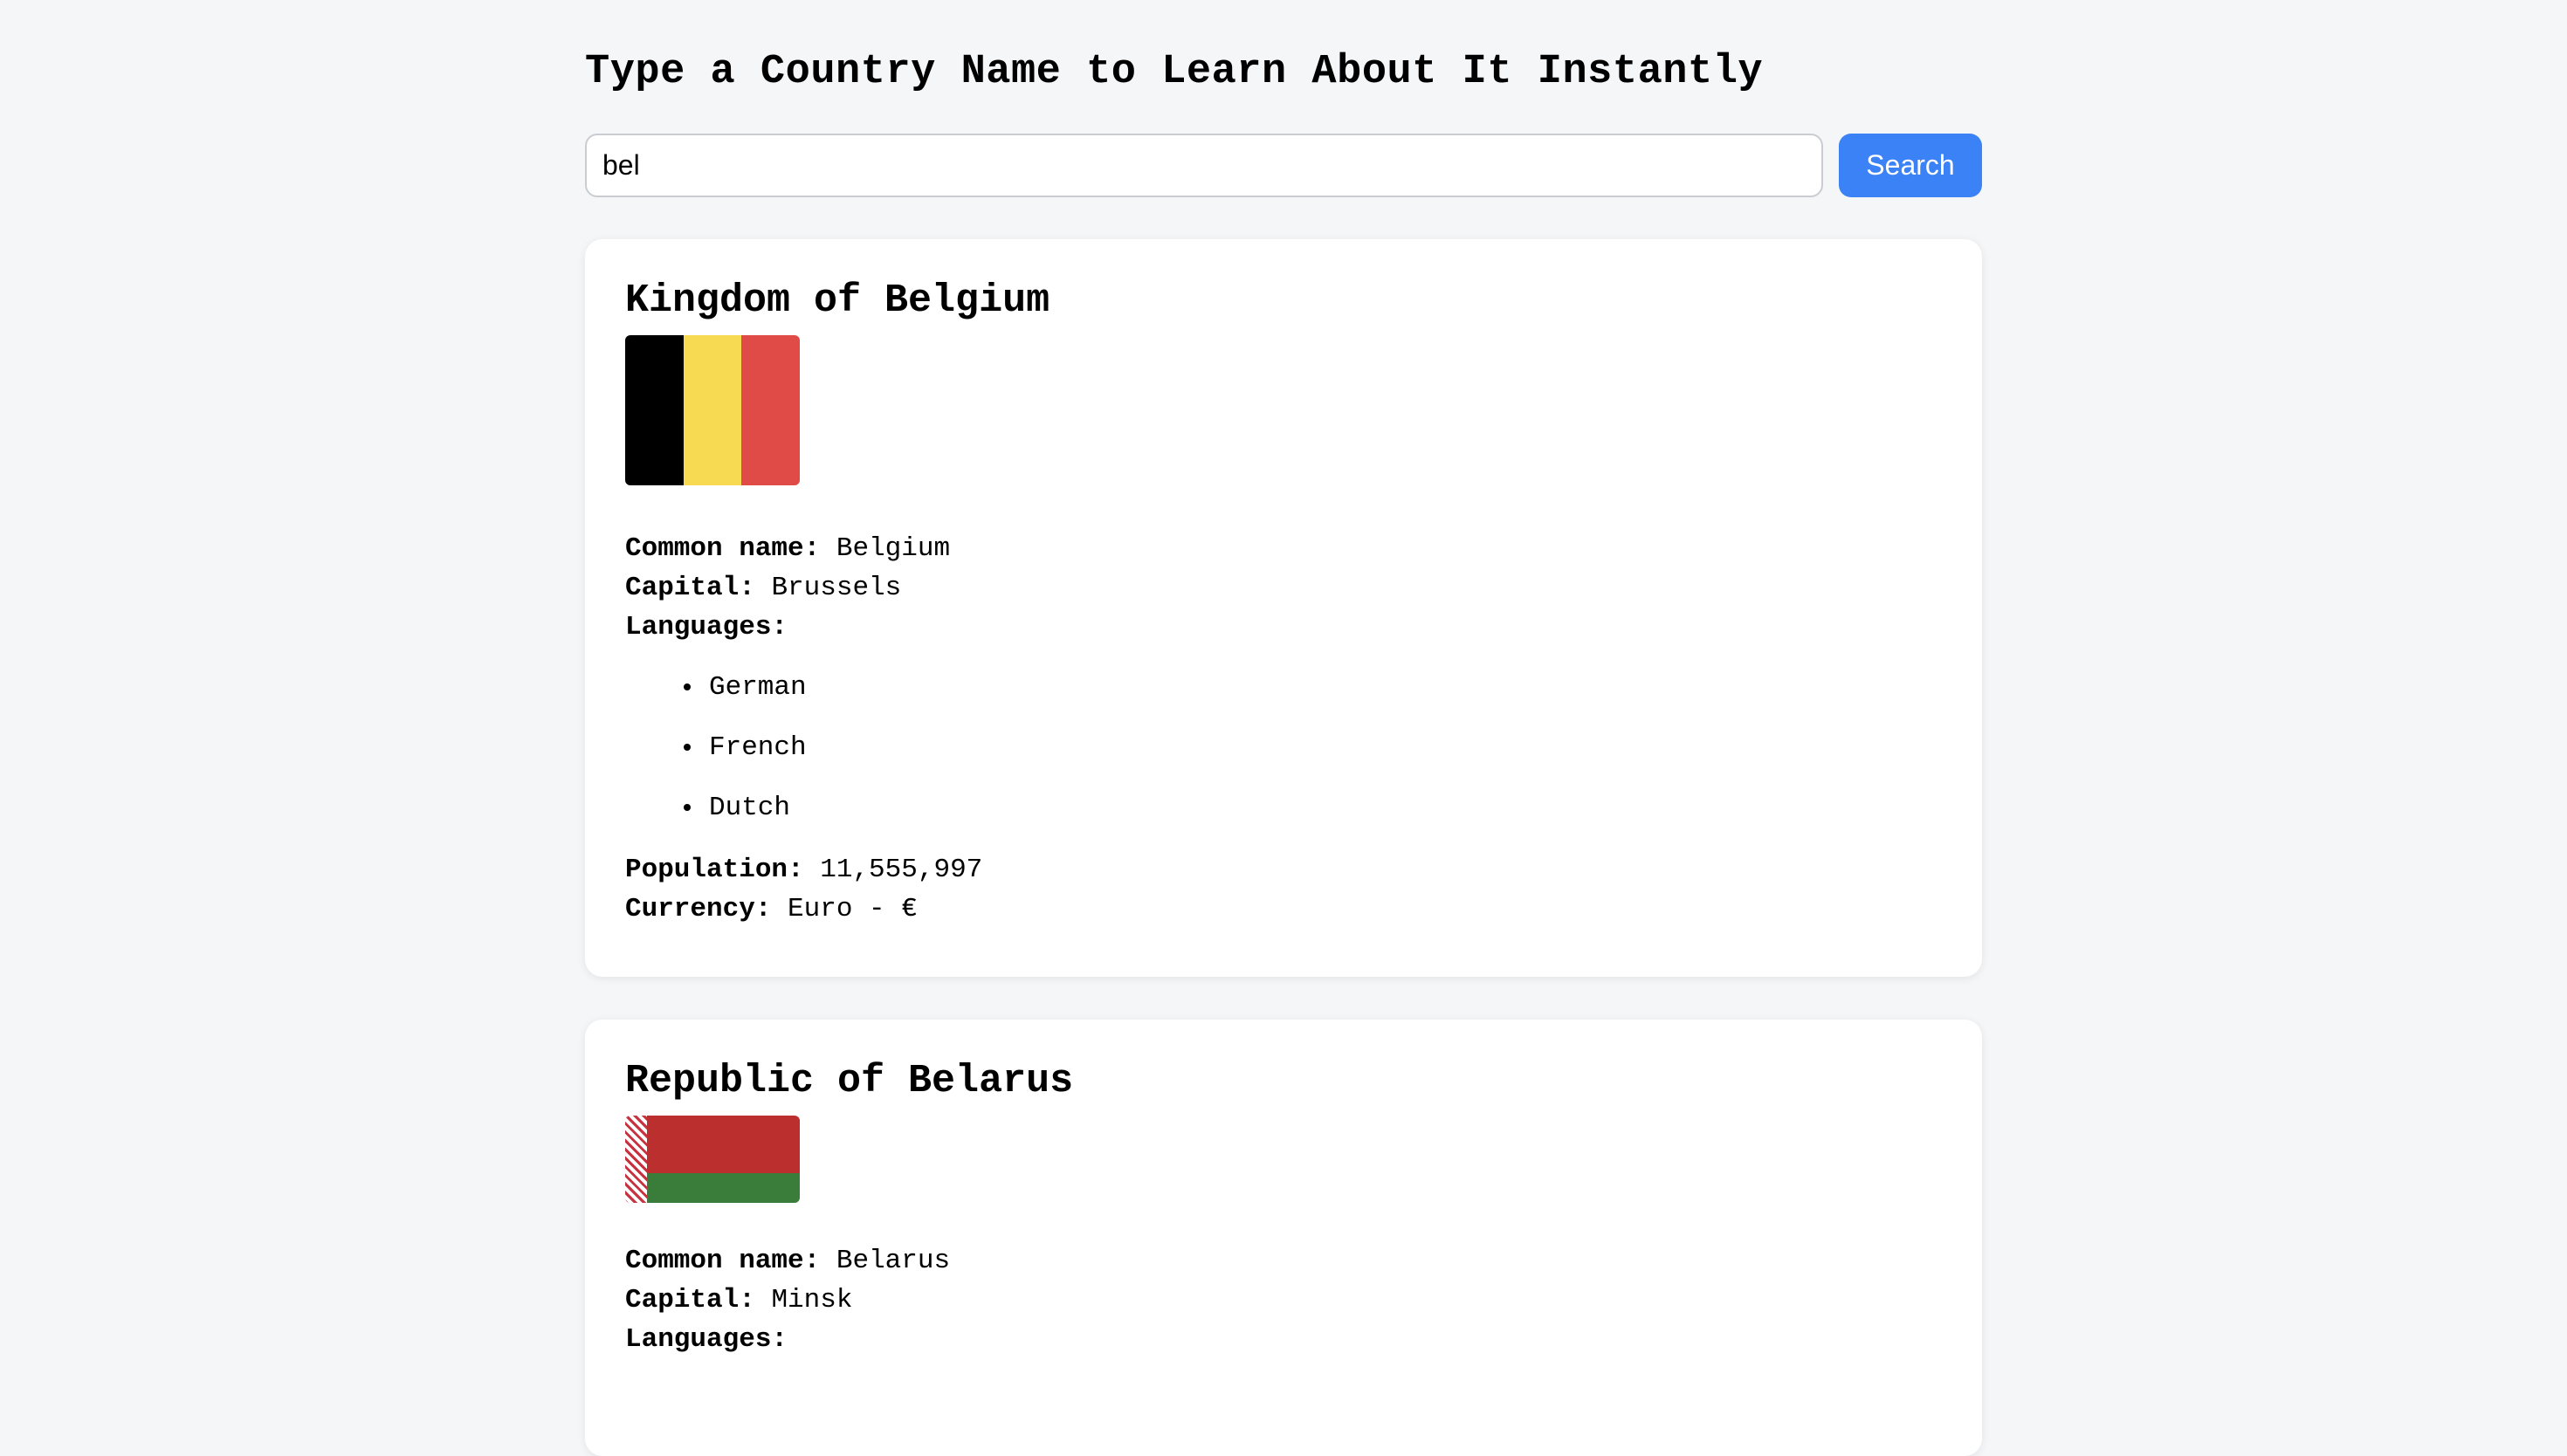 Image resolution: width=2567 pixels, height=1456 pixels. I want to click on capital-row: Capital: Minsk, so click(1283, 1300).